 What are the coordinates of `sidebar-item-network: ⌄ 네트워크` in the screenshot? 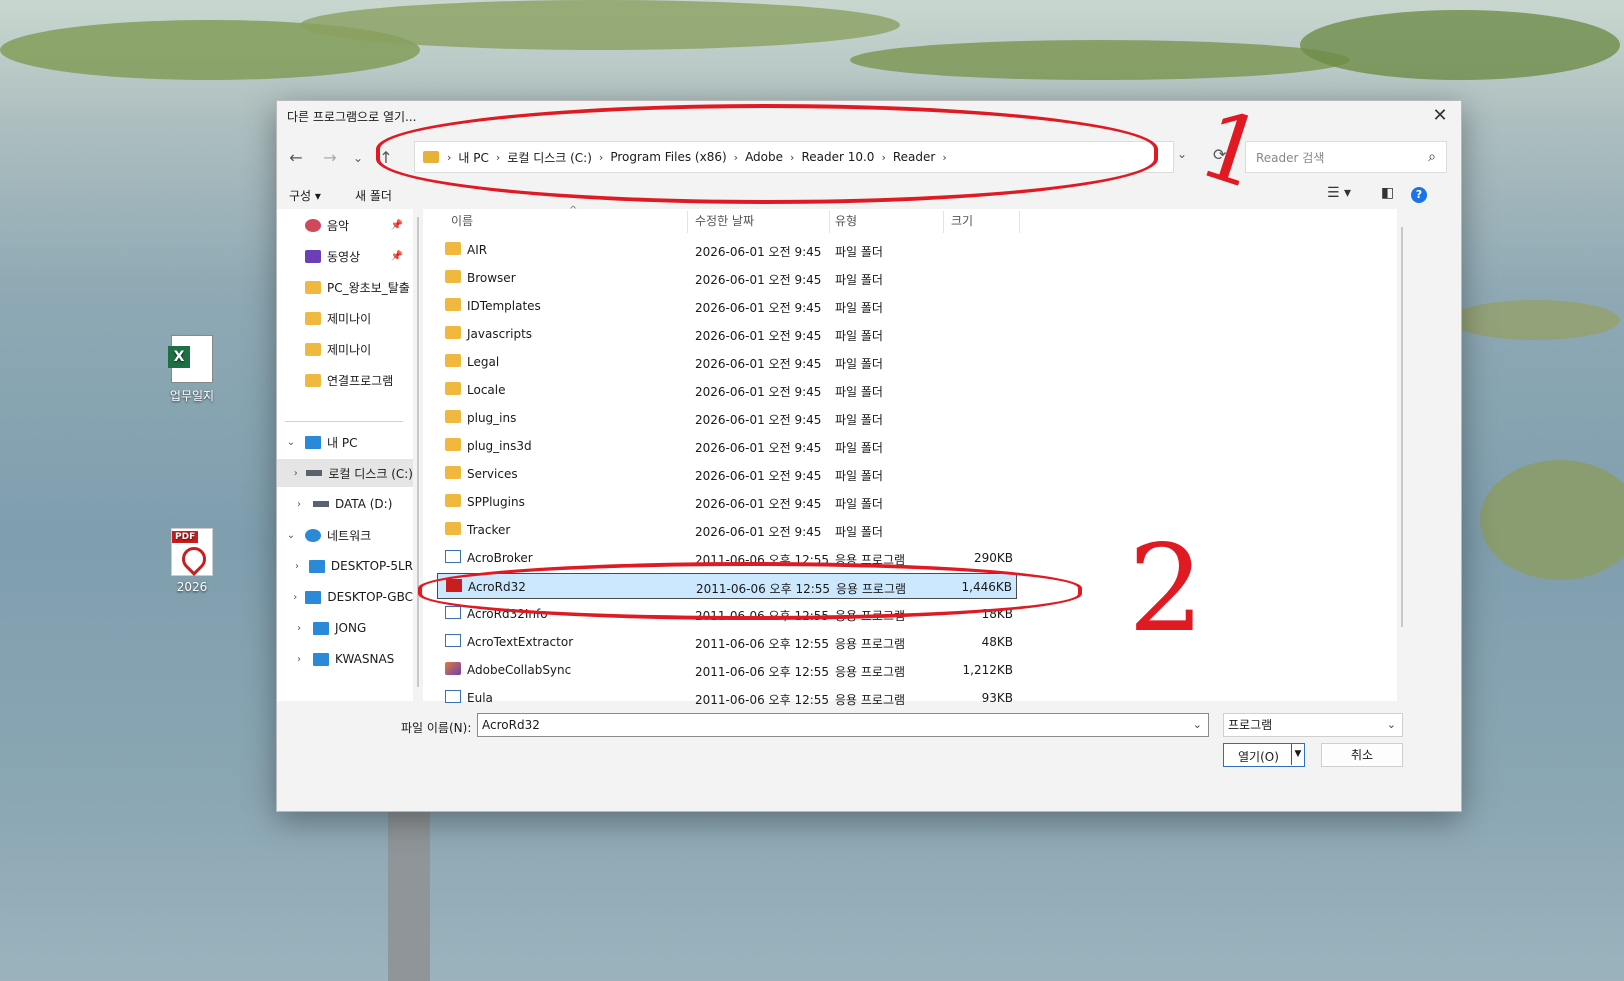 It's located at (345, 535).